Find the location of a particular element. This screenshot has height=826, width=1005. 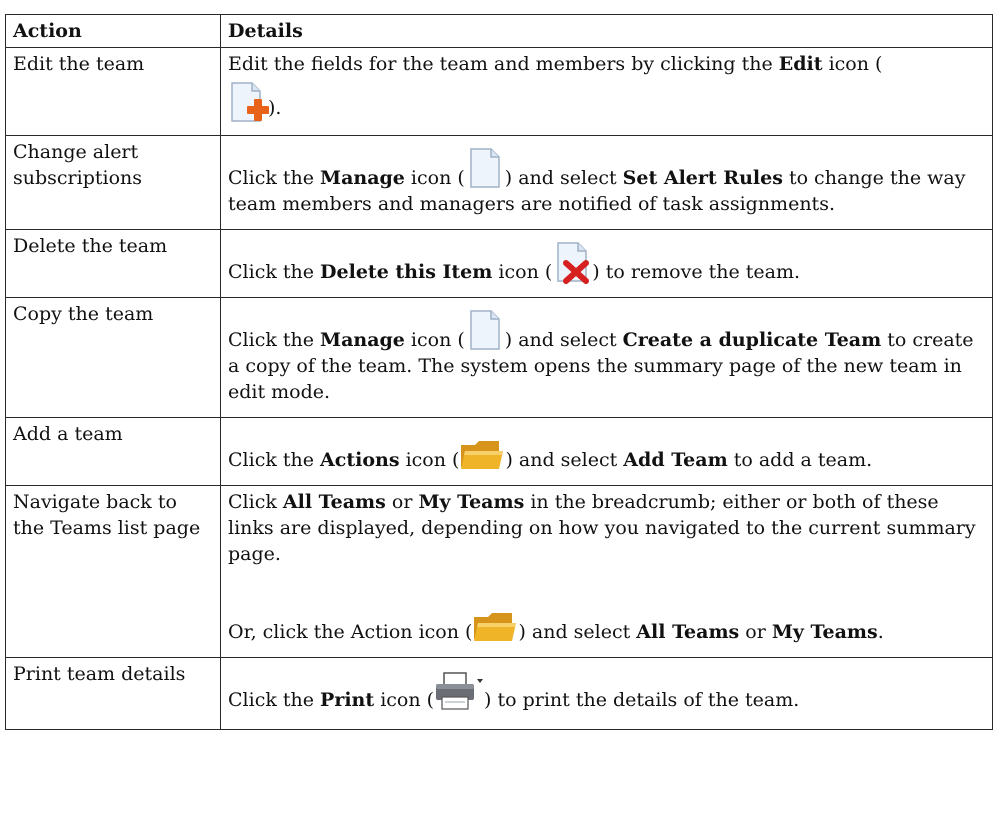

header-action: Action is located at coordinates (113, 31).